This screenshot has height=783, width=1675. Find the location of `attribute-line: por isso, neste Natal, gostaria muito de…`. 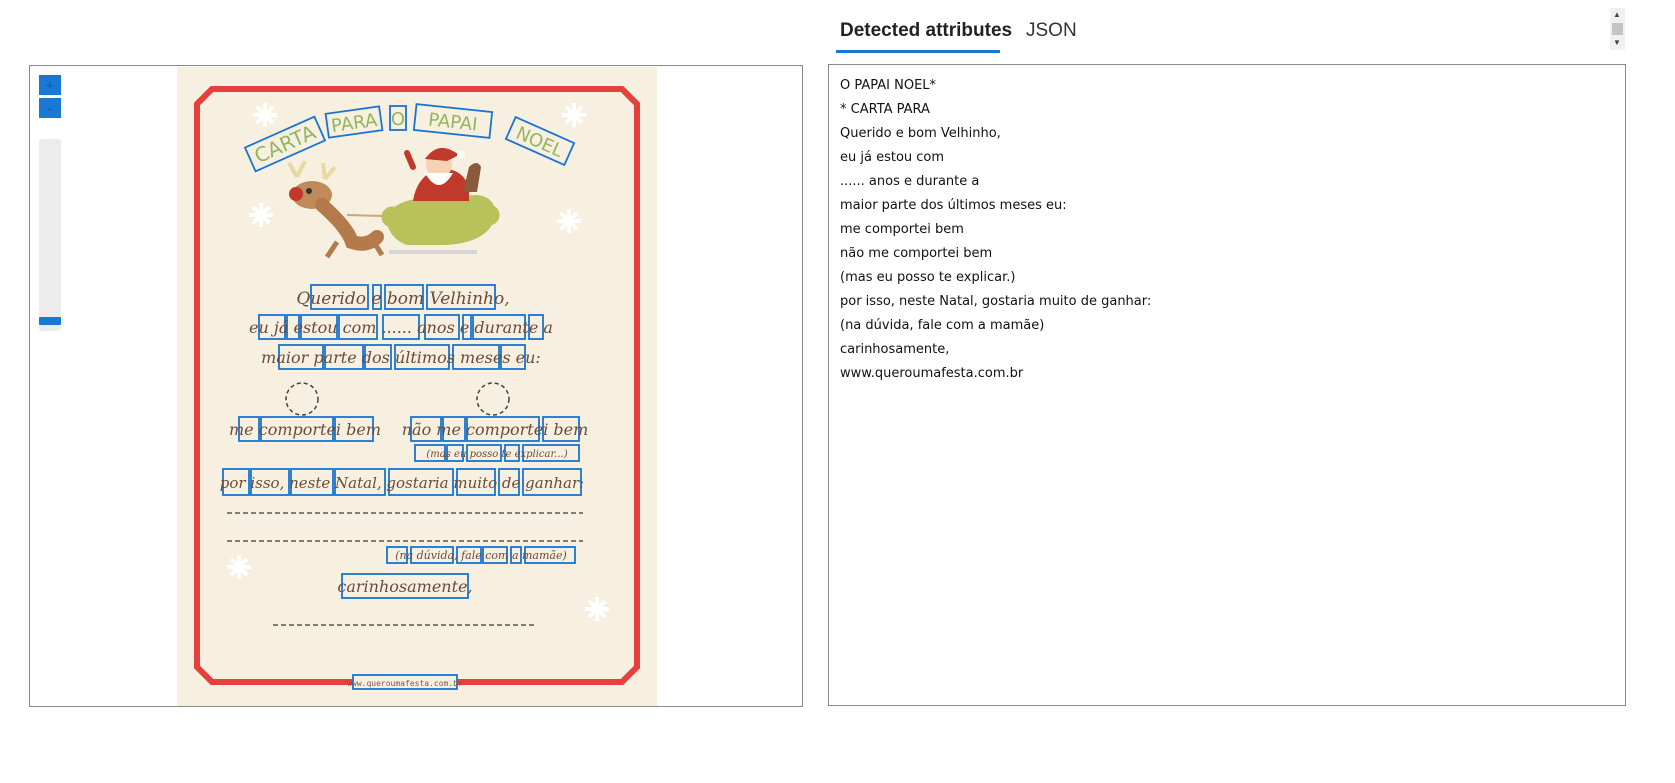

attribute-line: por isso, neste Natal, gostaria muito de… is located at coordinates (996, 301).